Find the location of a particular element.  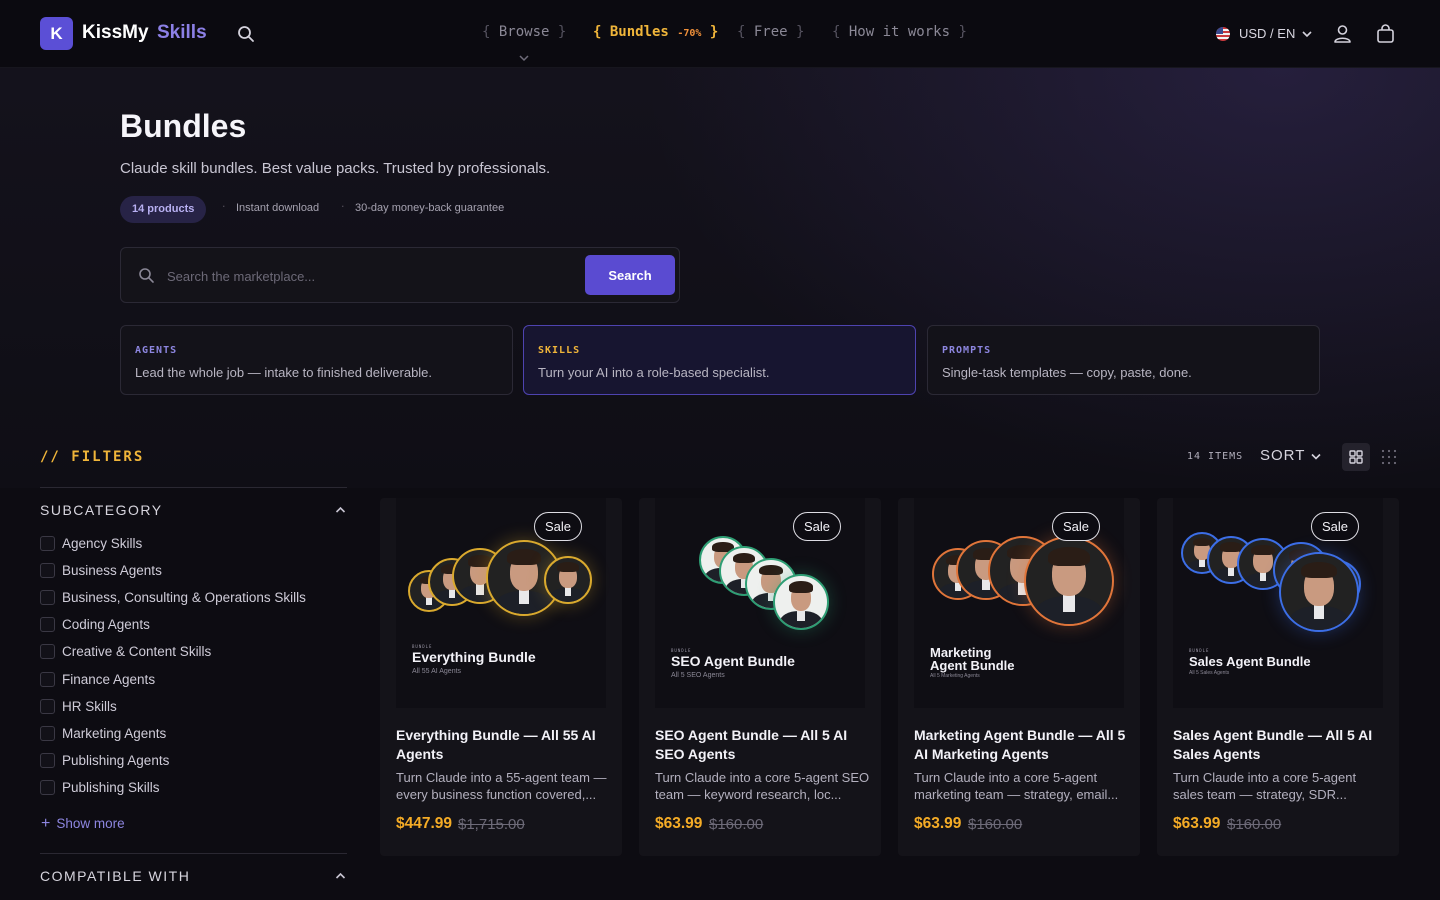

search-input is located at coordinates (372, 276).